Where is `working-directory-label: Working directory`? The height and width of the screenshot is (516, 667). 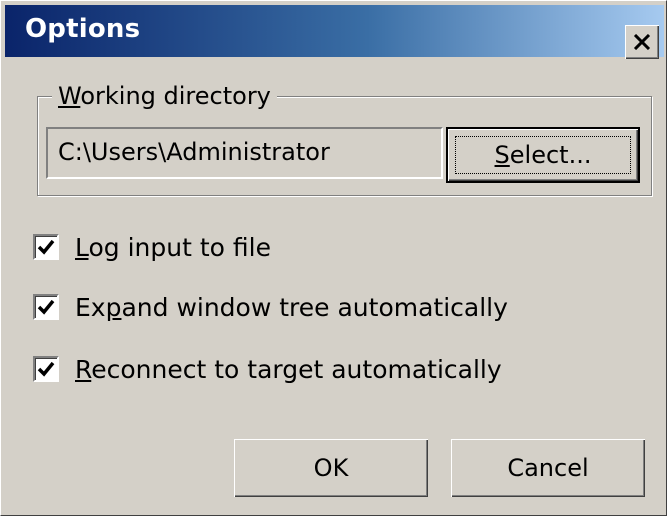 working-directory-label: Working directory is located at coordinates (164, 96).